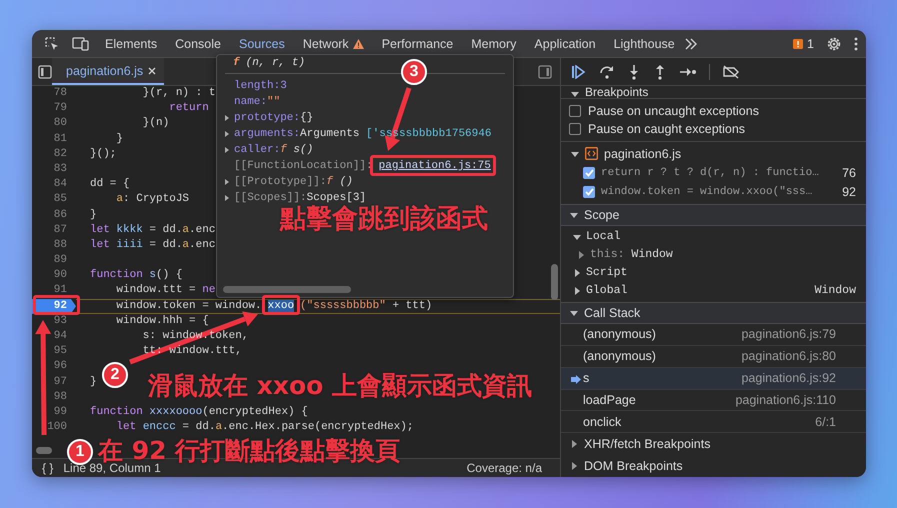 Image resolution: width=897 pixels, height=508 pixels. Describe the element at coordinates (54, 291) in the screenshot. I see `line-number: 91` at that location.